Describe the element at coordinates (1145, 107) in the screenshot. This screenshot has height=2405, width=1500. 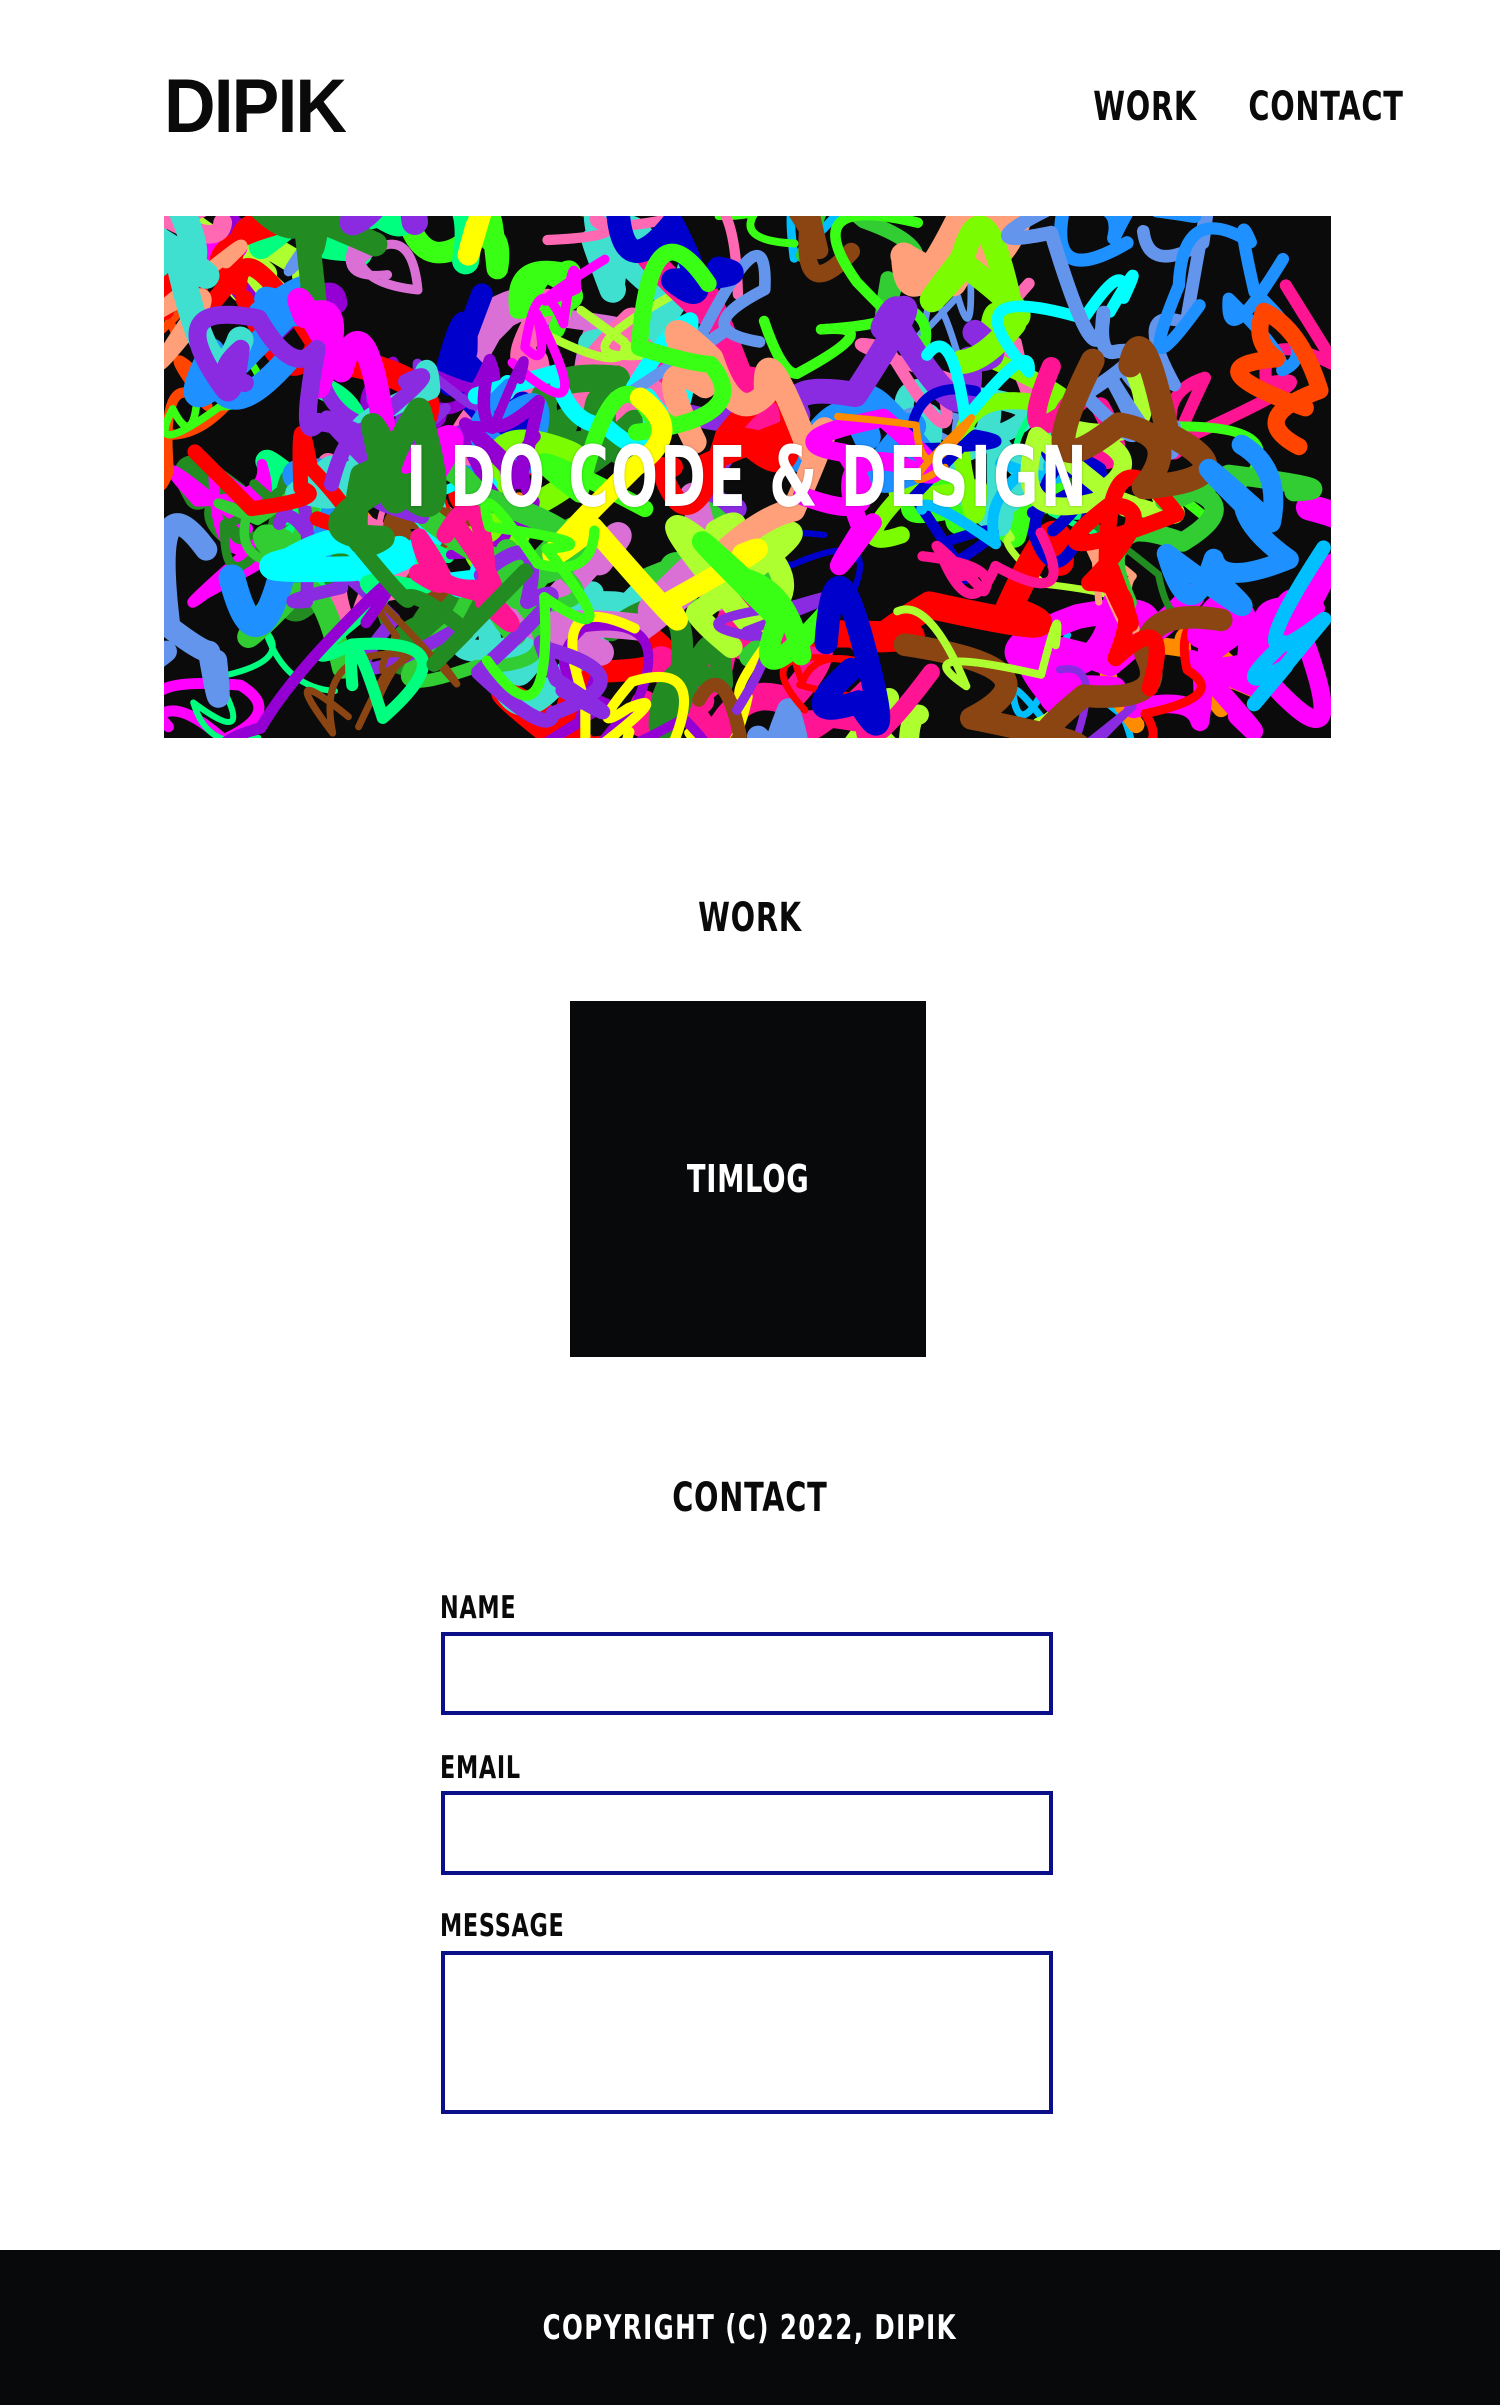
I see `nav-work-label: WORK` at that location.